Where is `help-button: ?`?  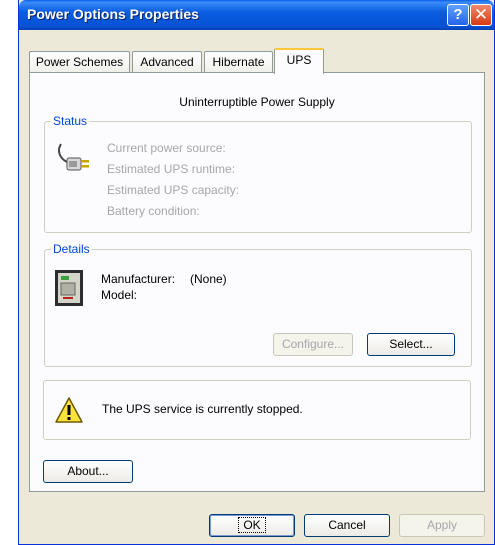 help-button: ? is located at coordinates (458, 15).